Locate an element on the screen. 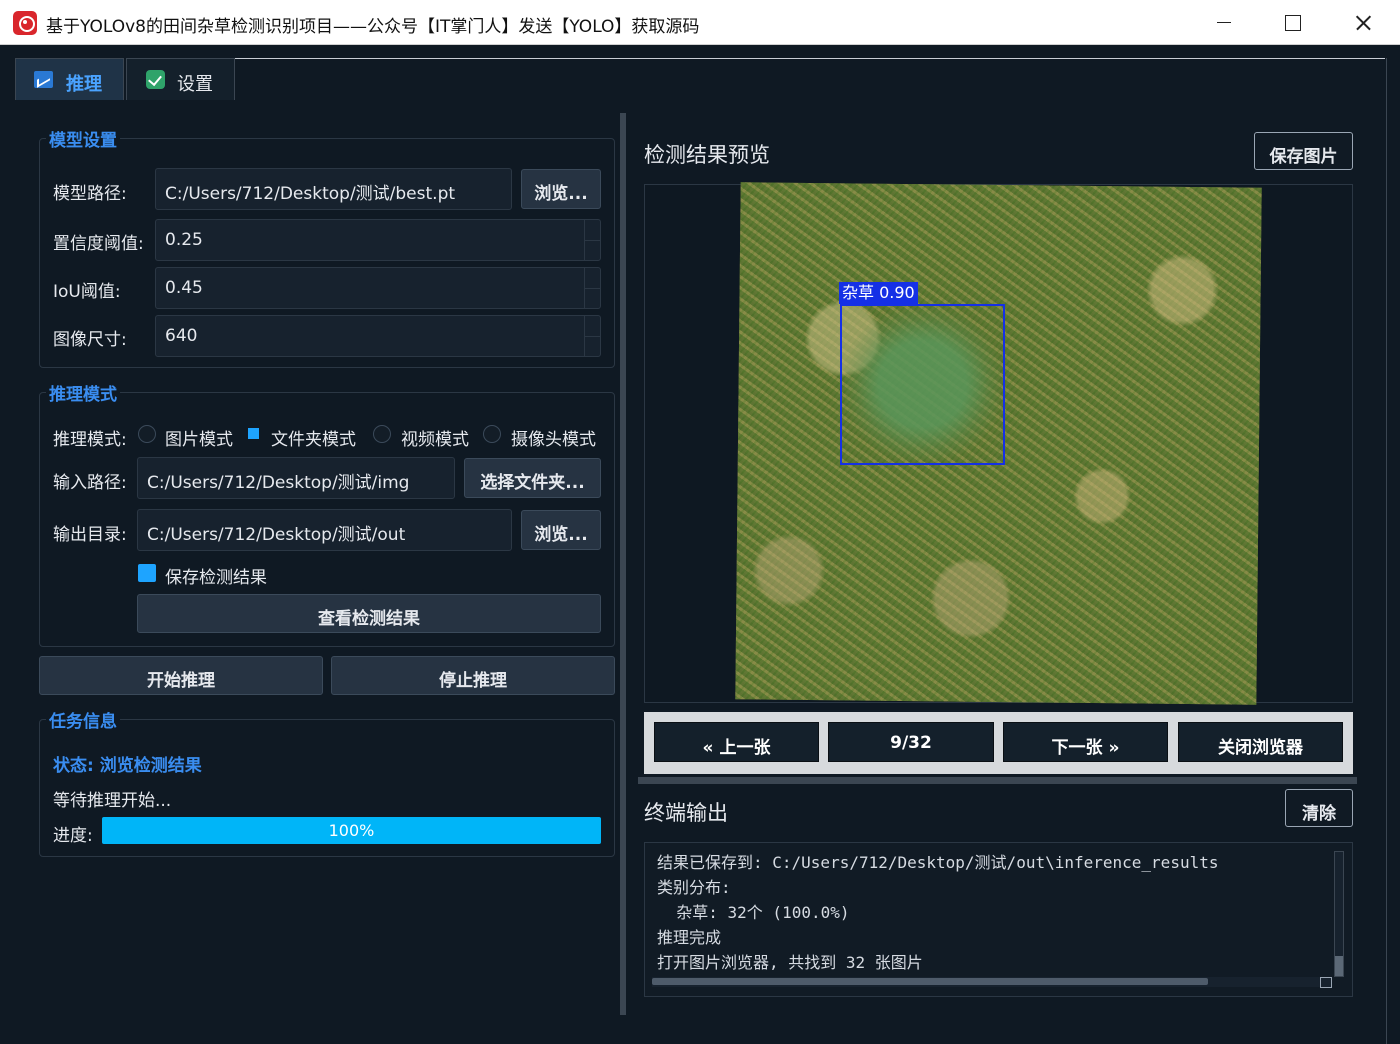 The height and width of the screenshot is (1044, 1400). scroll-corner-icon is located at coordinates (1326, 982).